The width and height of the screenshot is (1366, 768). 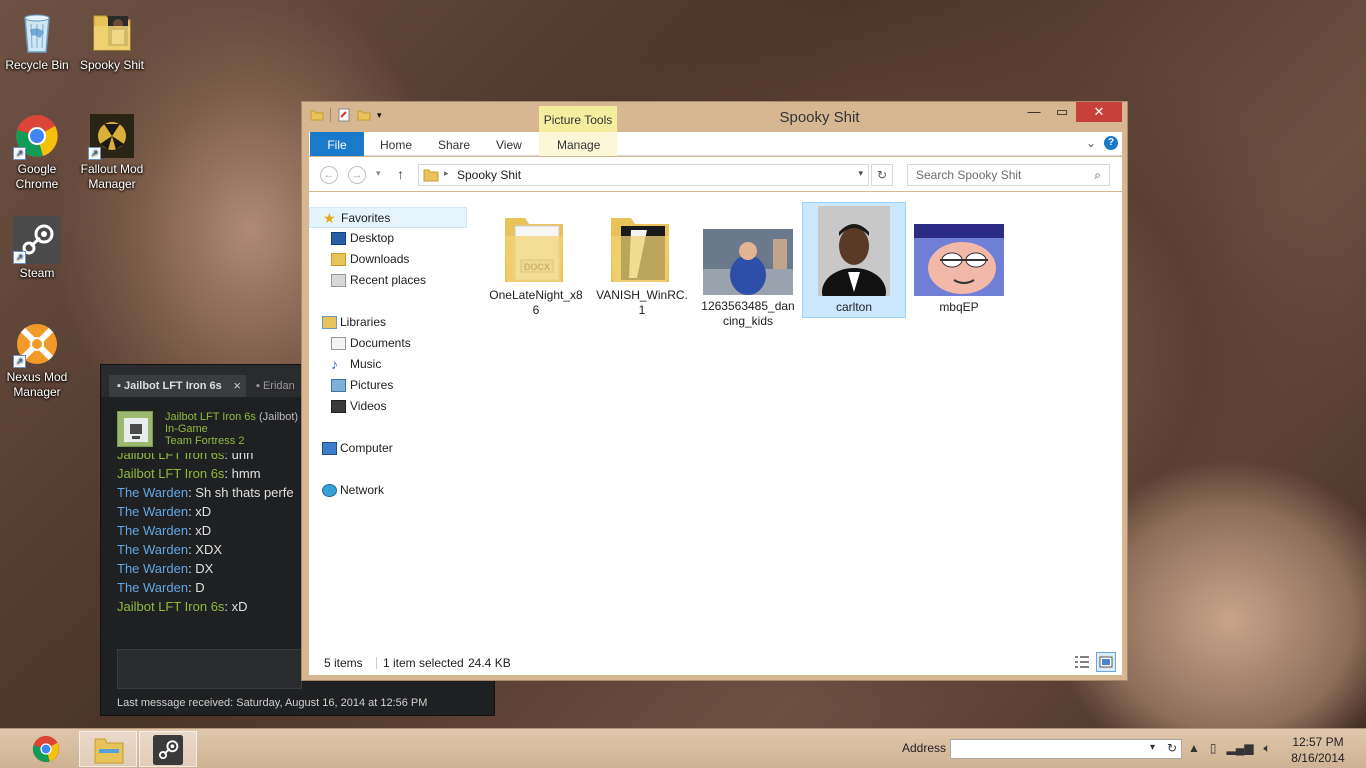 What do you see at coordinates (396, 144) in the screenshot?
I see `tab-home: Home` at bounding box center [396, 144].